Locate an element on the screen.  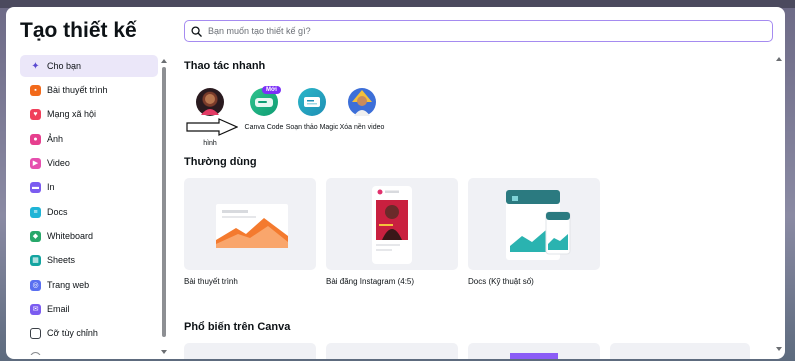
sidebar-item-video: ▶ Video is located at coordinates (89, 163).